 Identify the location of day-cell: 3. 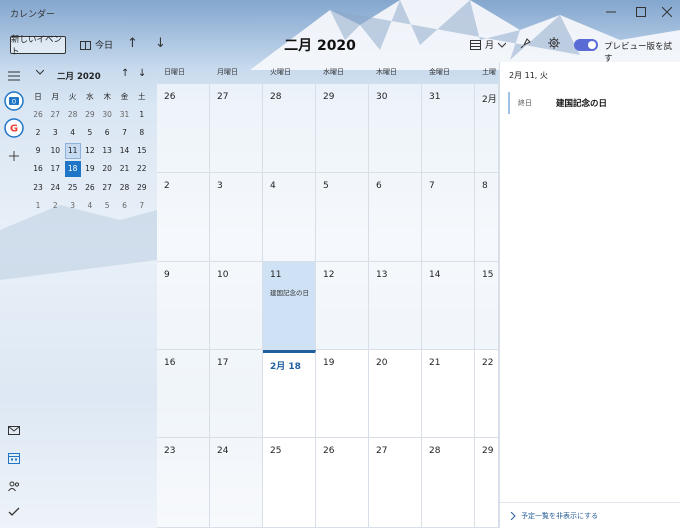
(236, 217).